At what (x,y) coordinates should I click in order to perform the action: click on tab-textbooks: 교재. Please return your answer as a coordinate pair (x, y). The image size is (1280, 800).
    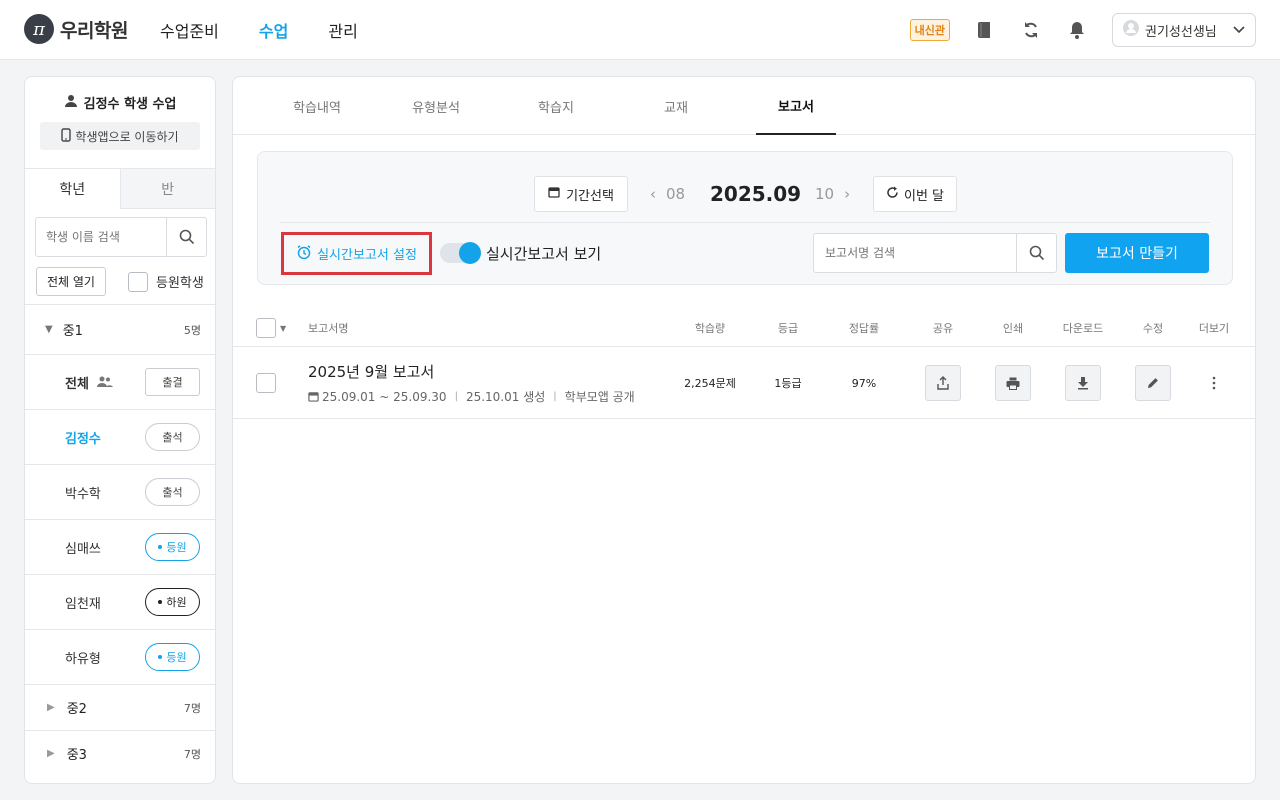
    Looking at the image, I should click on (676, 106).